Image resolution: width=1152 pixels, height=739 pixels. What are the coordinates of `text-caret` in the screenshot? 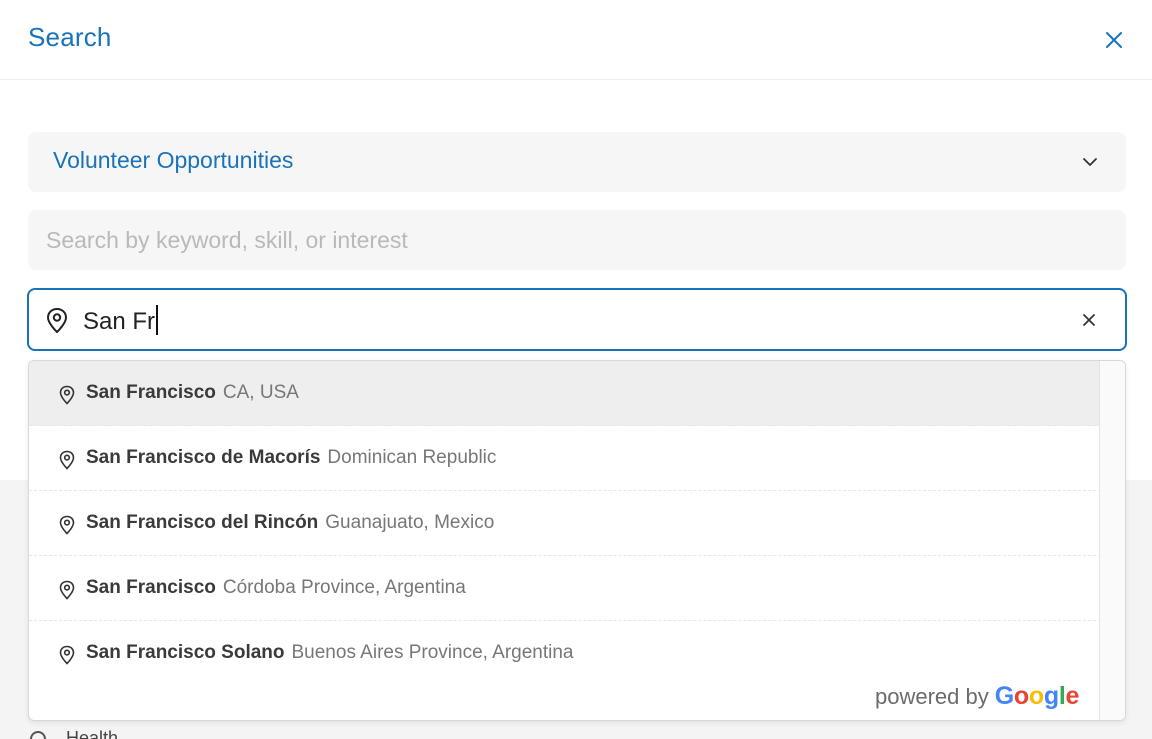 It's located at (157, 320).